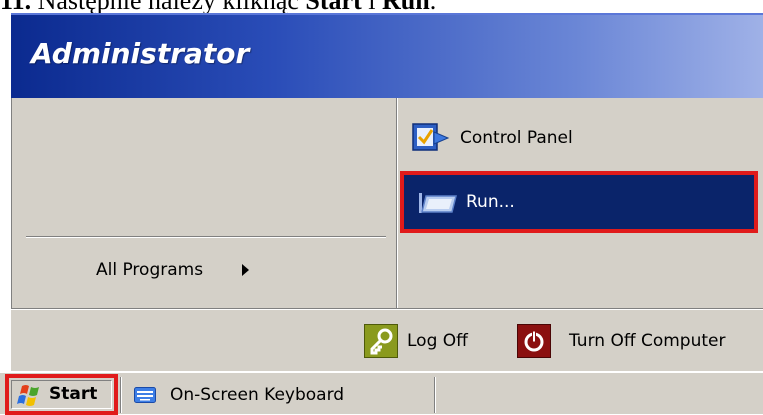 This screenshot has height=415, width=763. I want to click on all-programs-button: All Programs, so click(186, 270).